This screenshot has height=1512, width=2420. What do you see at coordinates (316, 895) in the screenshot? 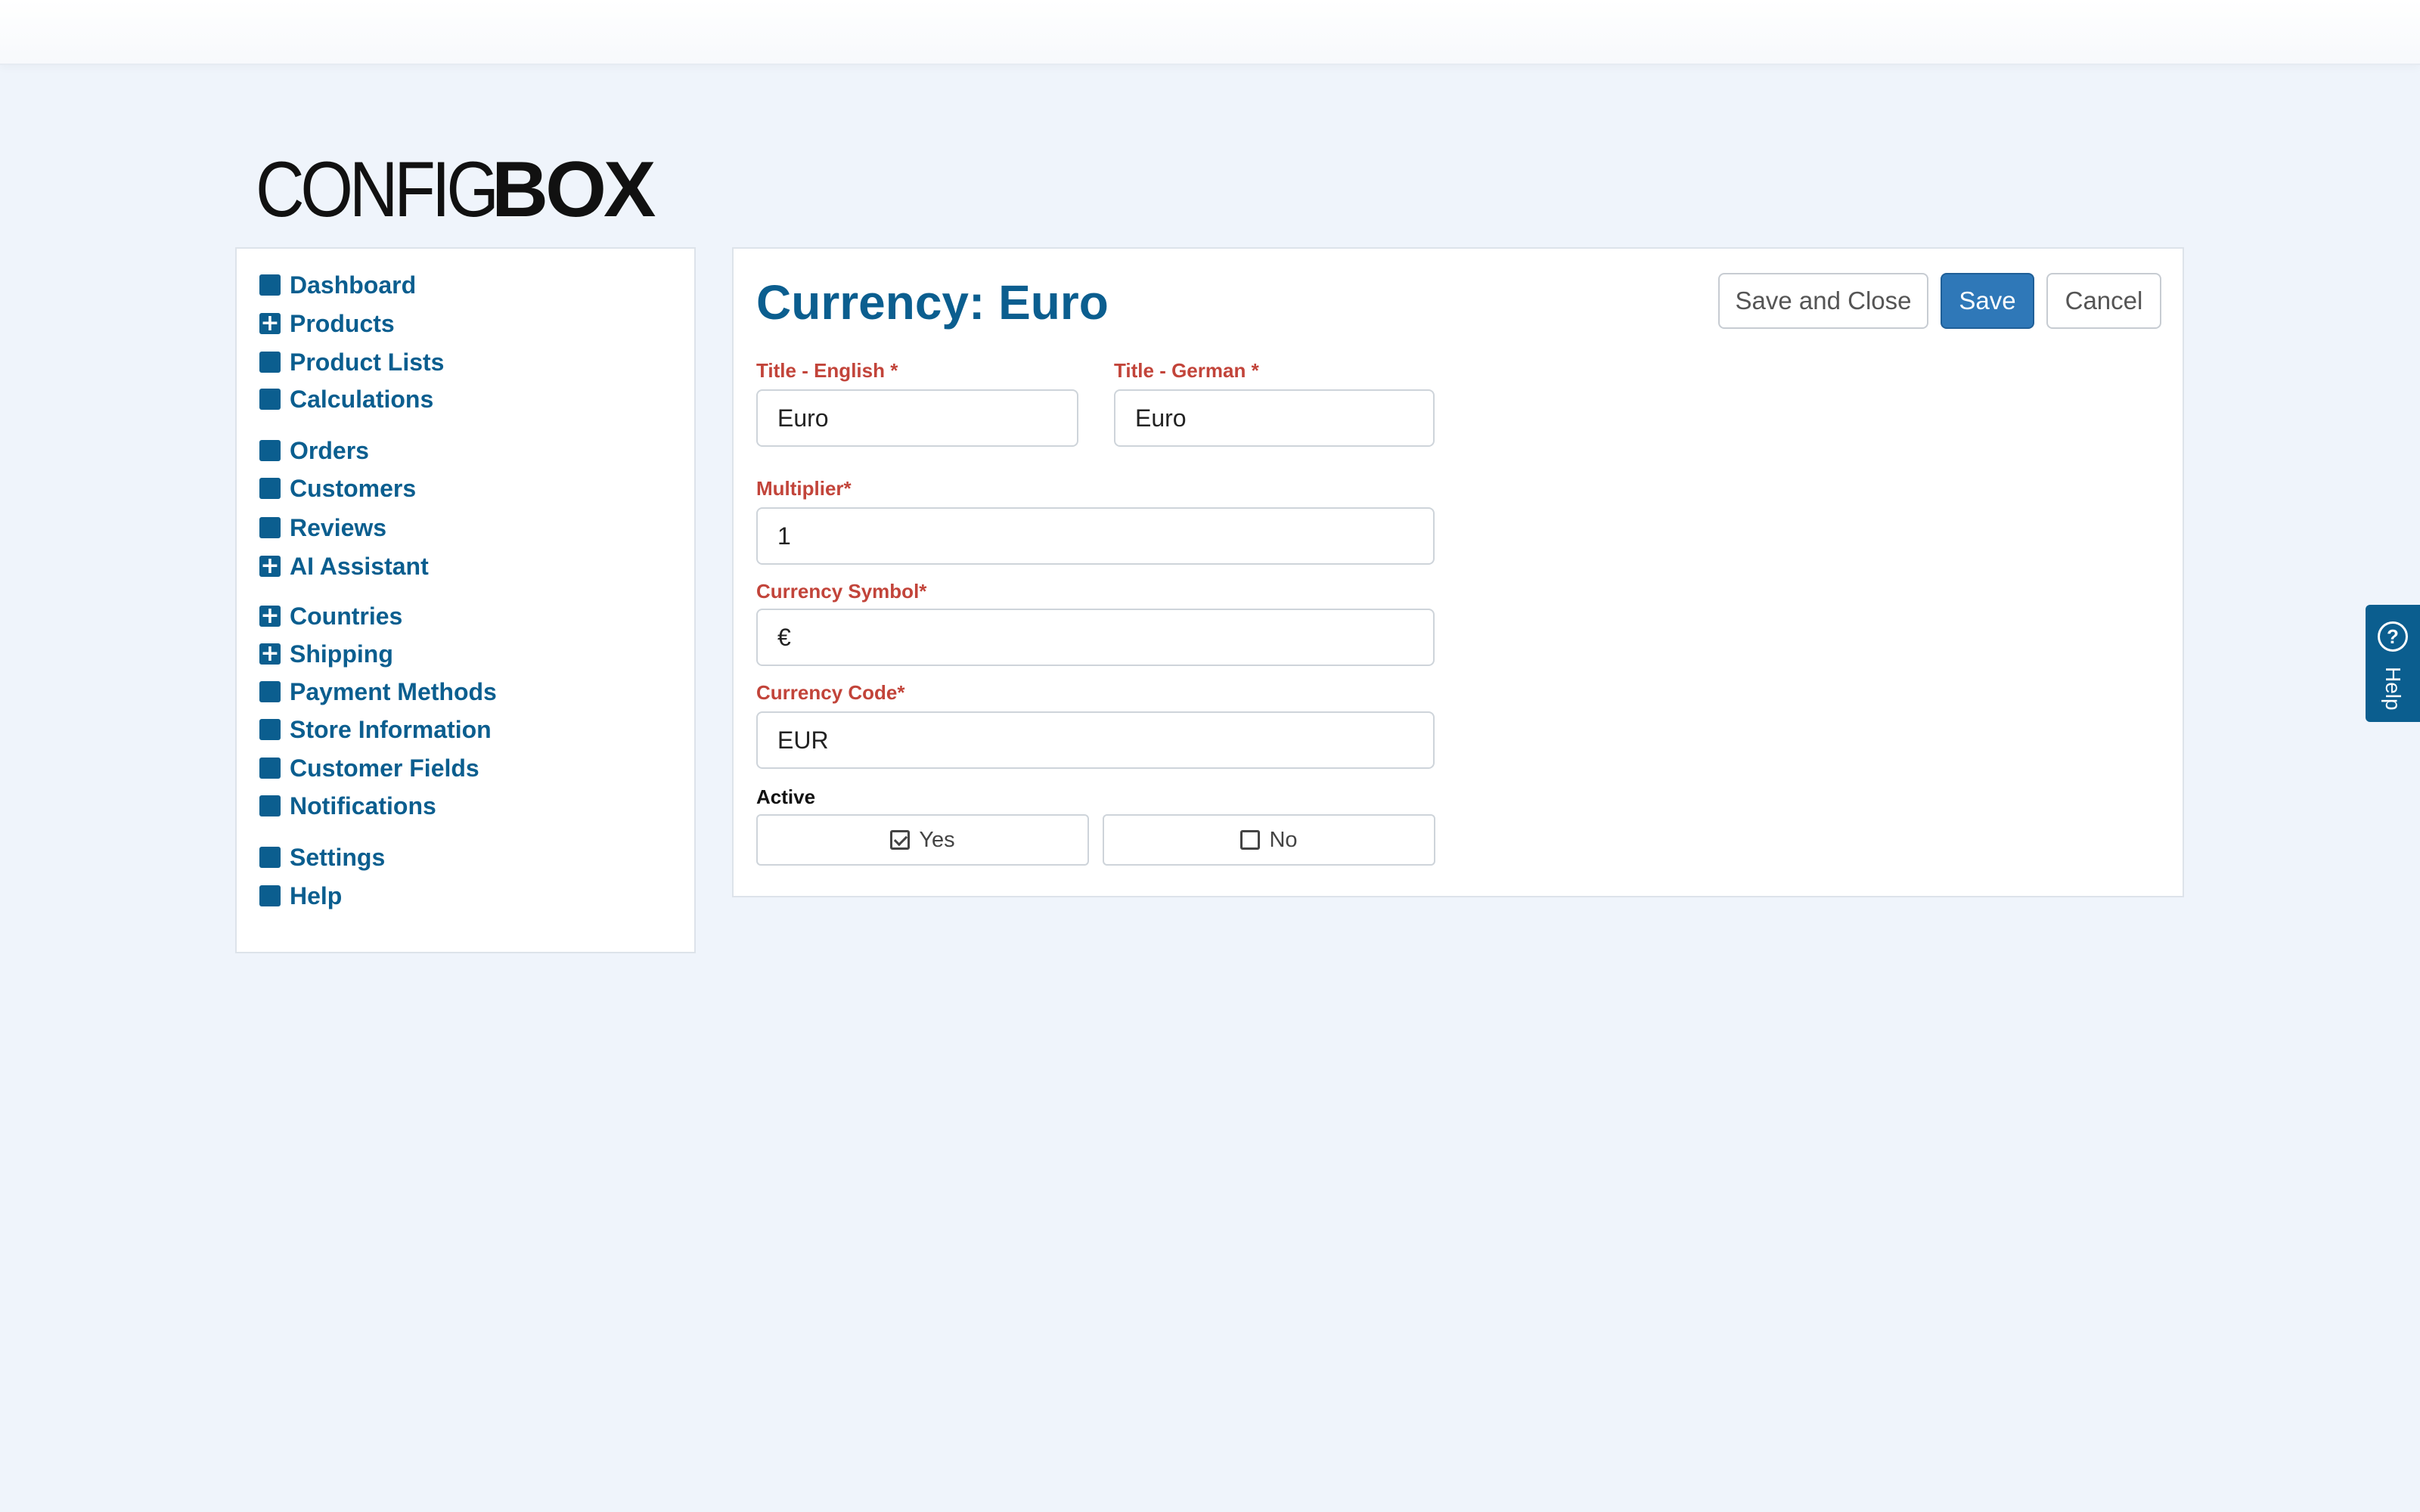
I see `sidebar-item-label: Help` at bounding box center [316, 895].